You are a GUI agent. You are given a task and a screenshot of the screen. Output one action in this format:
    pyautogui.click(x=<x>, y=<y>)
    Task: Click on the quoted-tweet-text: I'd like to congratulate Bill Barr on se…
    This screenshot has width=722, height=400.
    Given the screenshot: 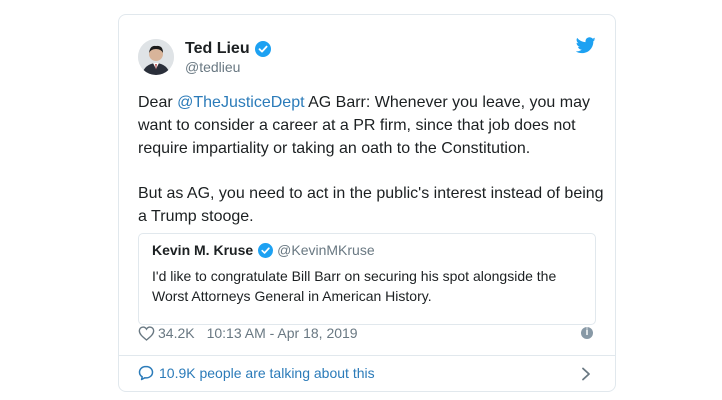 What is the action you would take?
    pyautogui.click(x=354, y=286)
    